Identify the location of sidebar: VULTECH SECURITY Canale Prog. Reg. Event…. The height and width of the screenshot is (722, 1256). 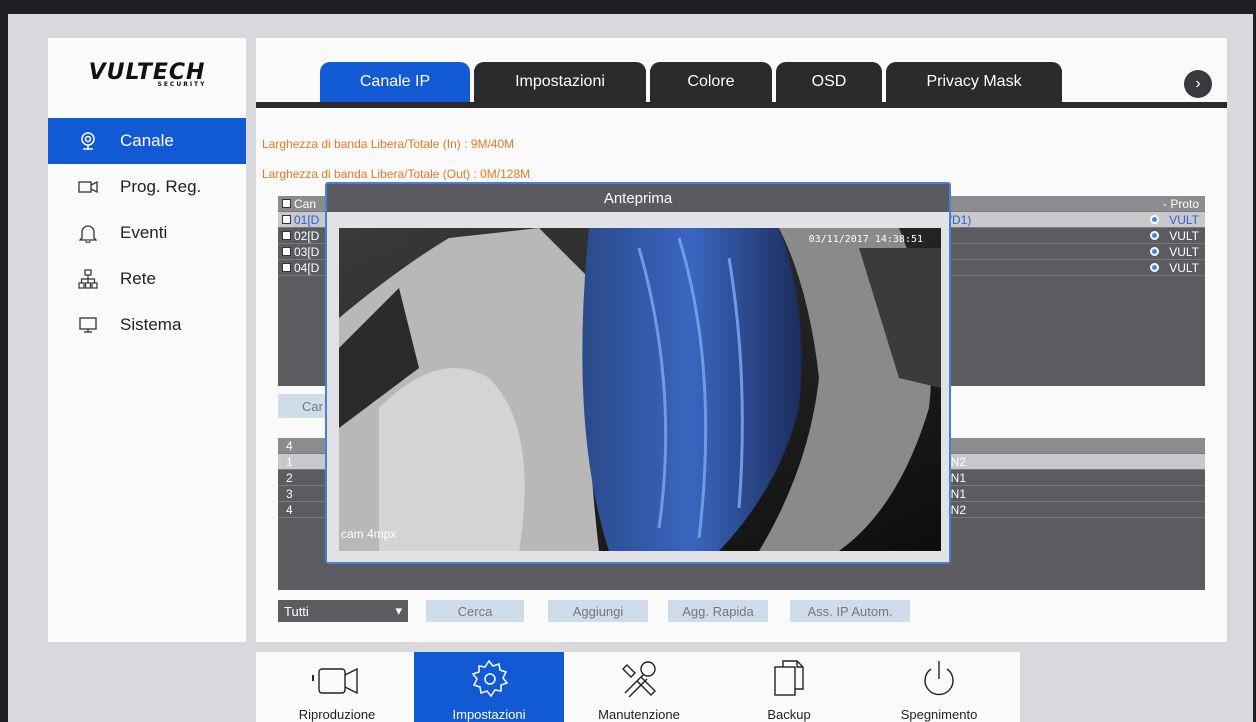
(147, 340).